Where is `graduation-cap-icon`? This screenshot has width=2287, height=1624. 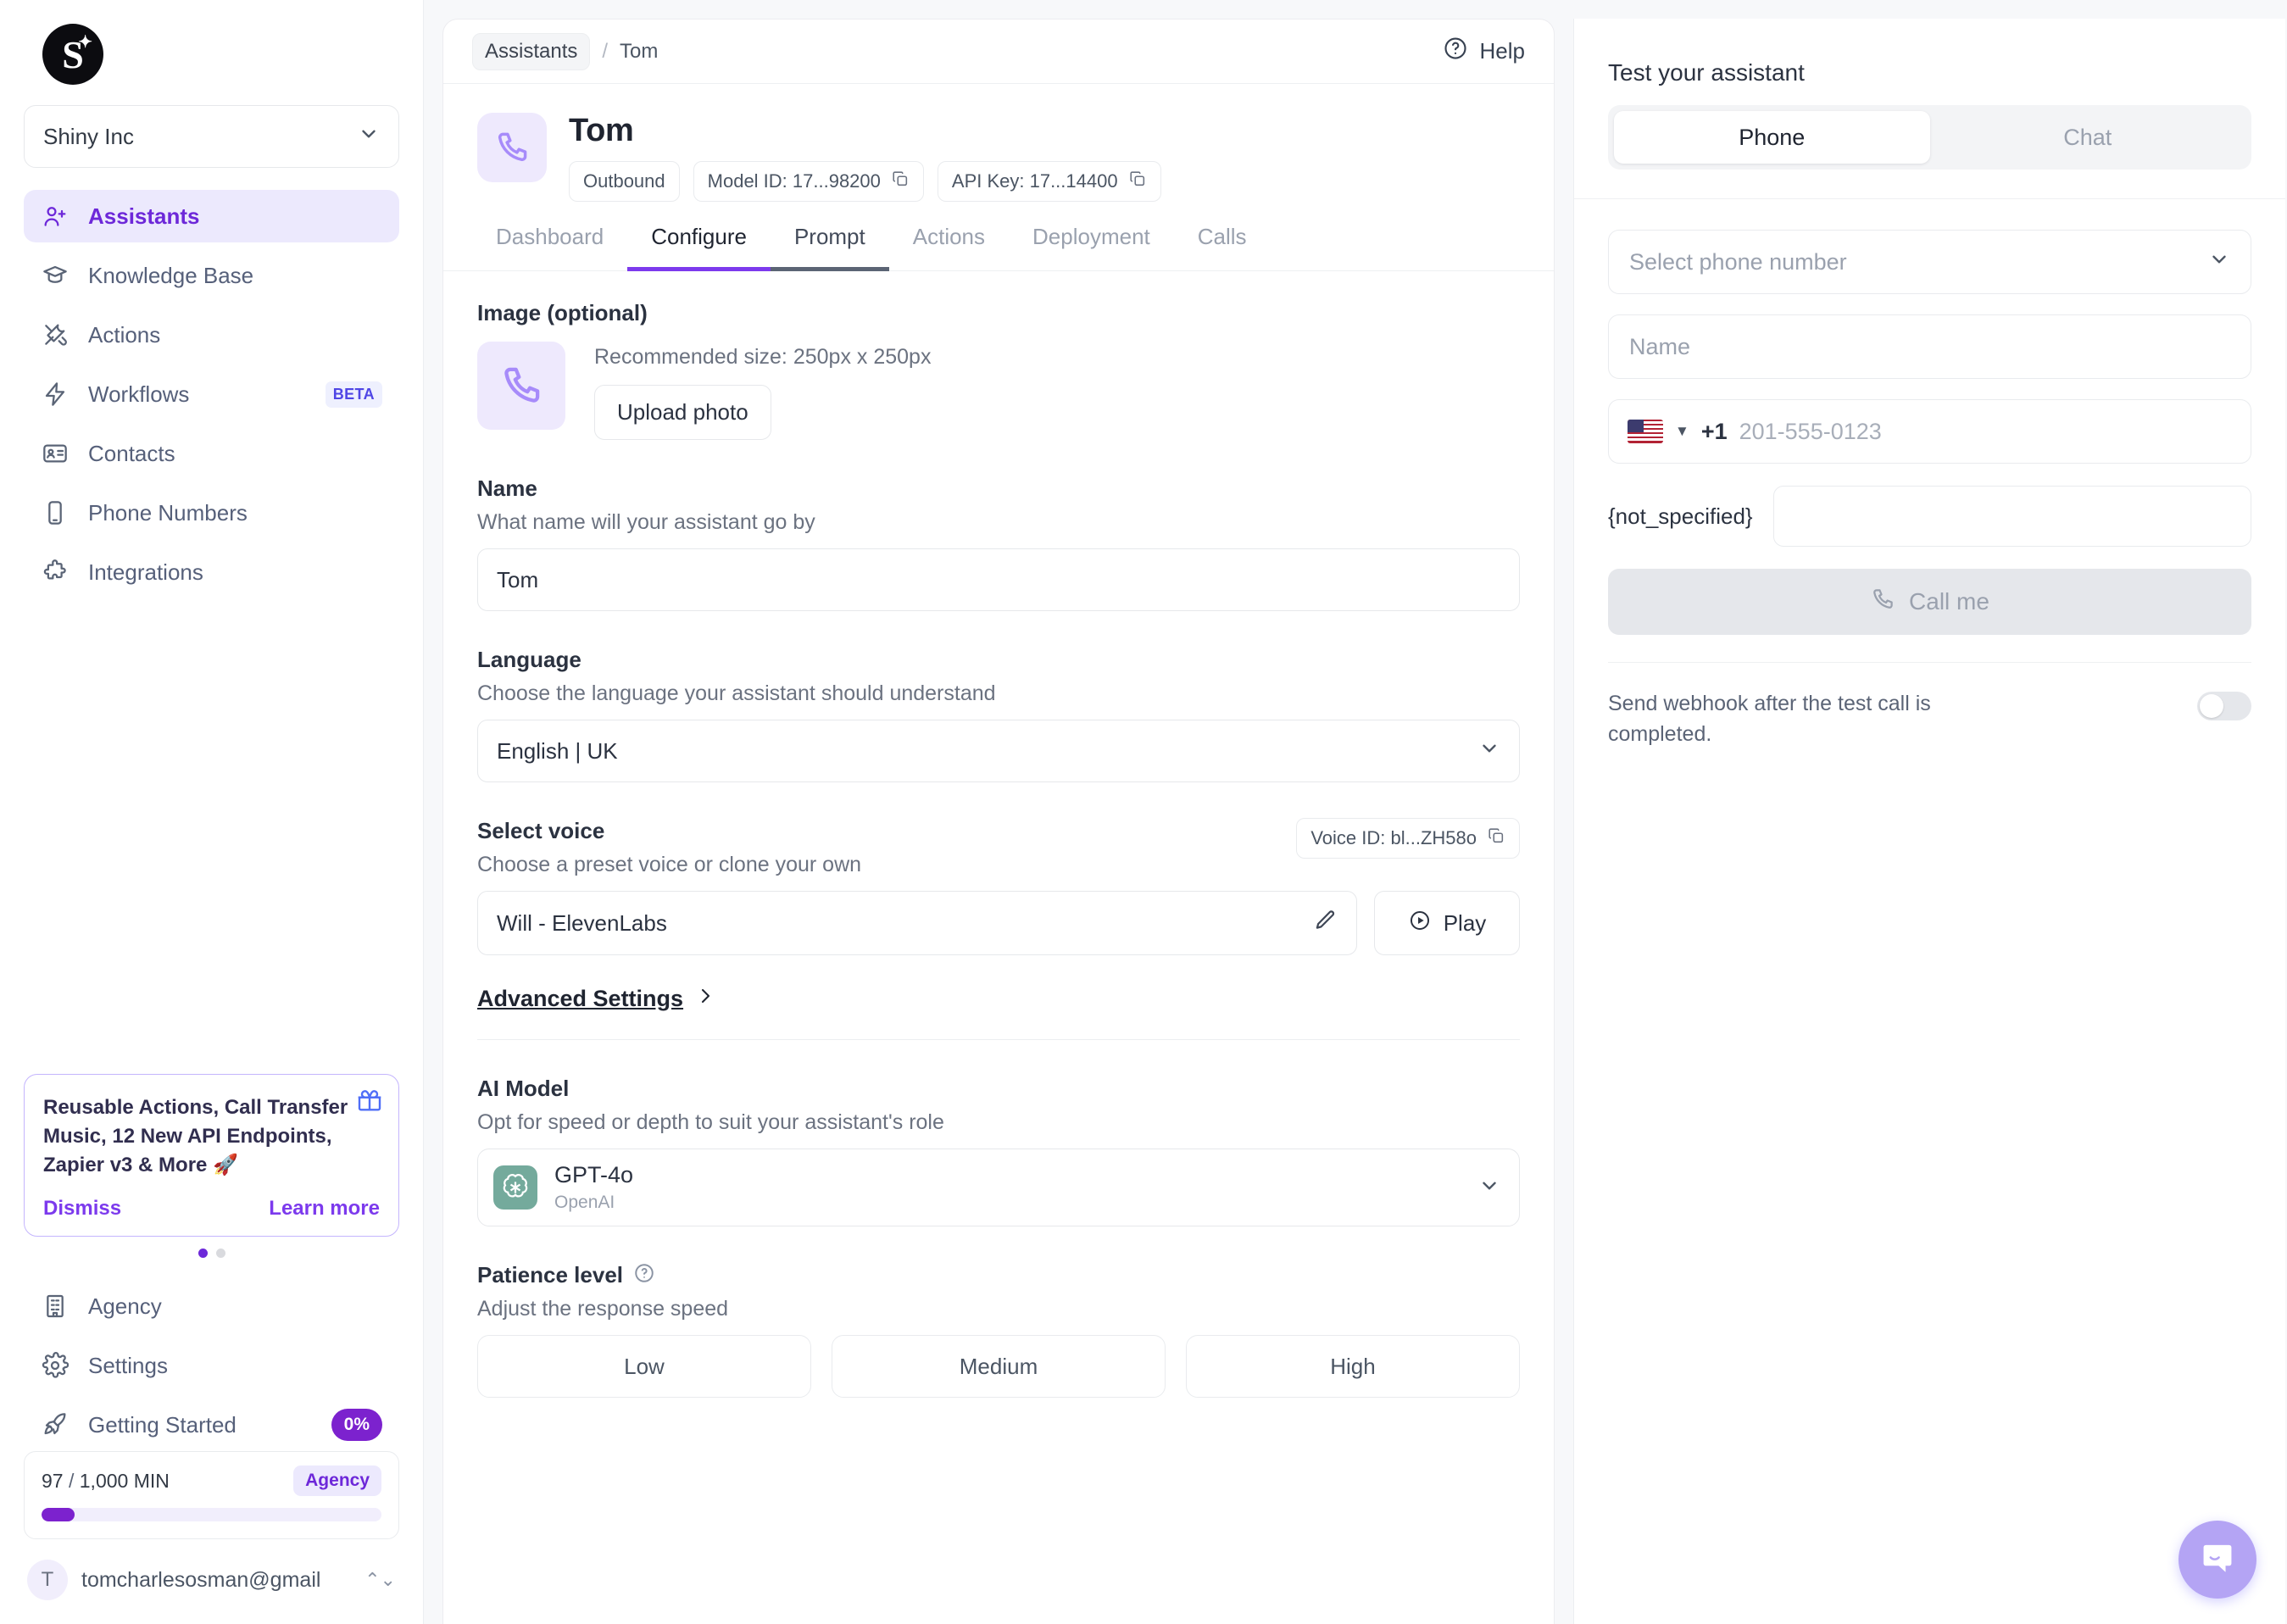
graduation-cap-icon is located at coordinates (56, 275).